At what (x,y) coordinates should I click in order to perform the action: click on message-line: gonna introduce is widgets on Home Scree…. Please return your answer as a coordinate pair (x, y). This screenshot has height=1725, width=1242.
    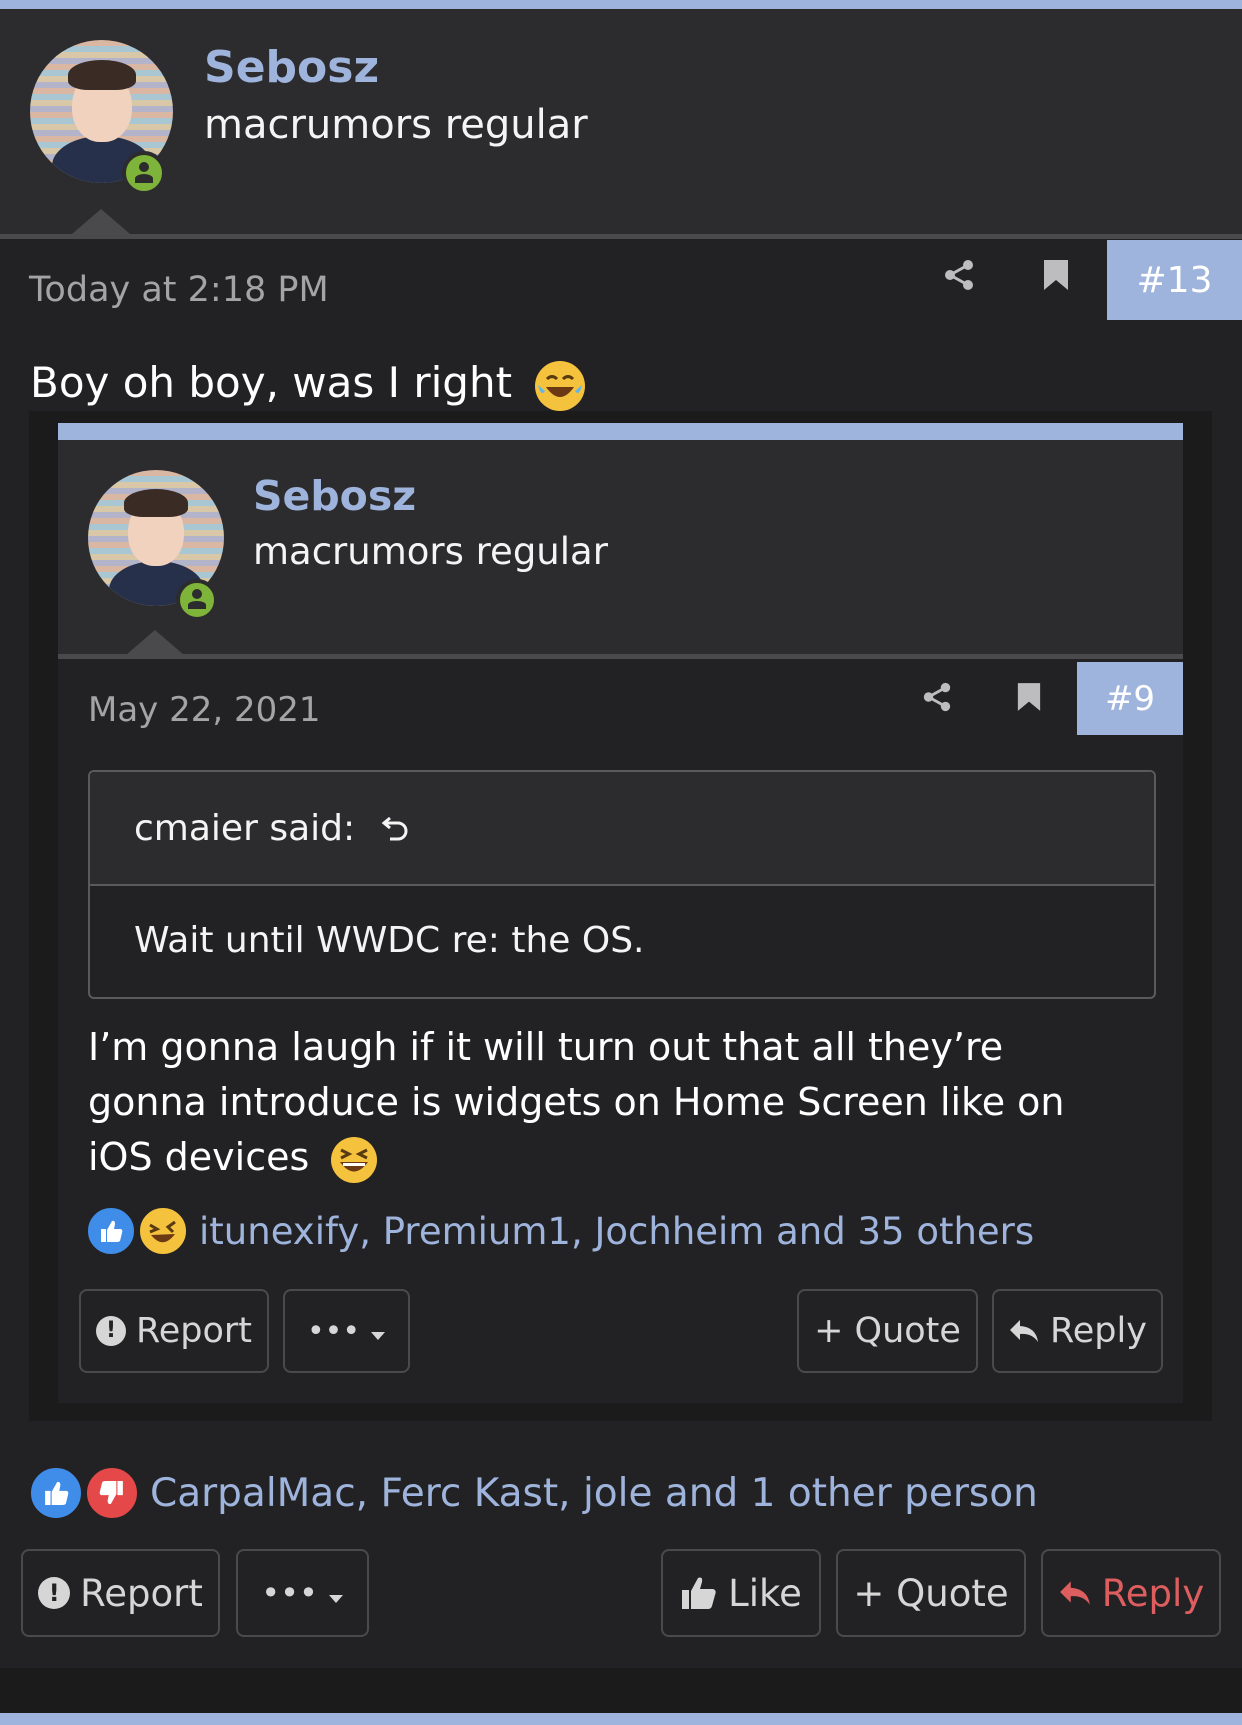
    Looking at the image, I should click on (576, 1102).